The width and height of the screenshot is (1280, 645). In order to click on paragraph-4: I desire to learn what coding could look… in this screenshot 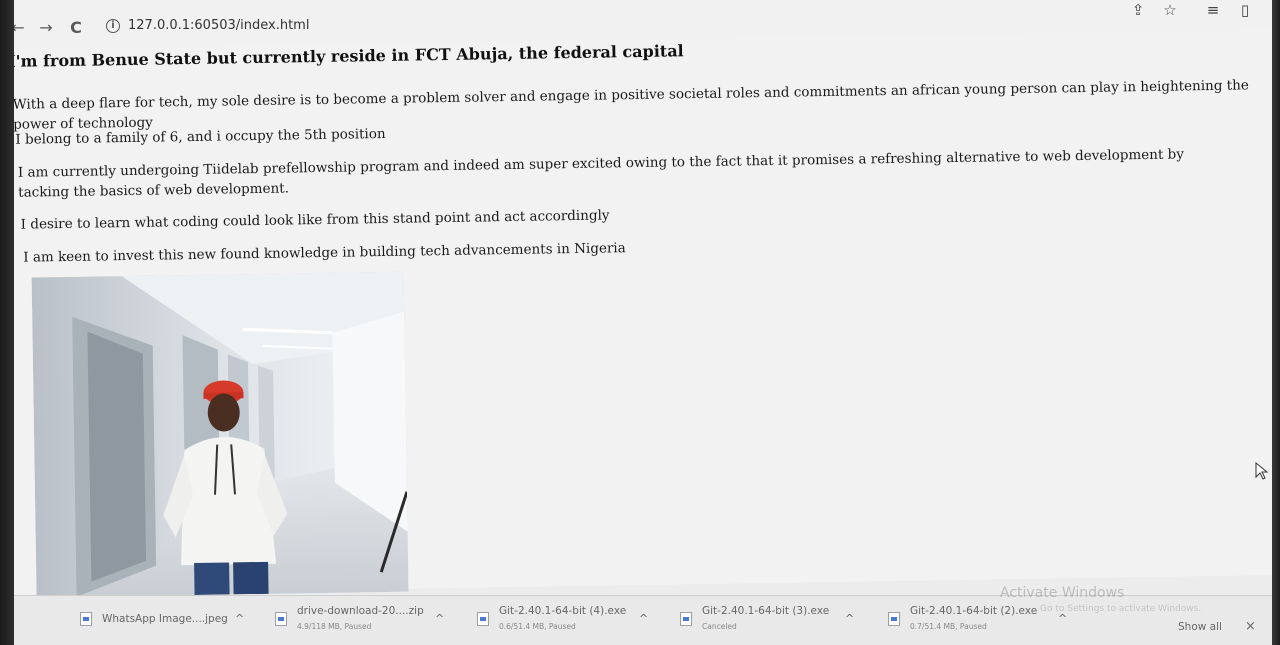, I will do `click(315, 220)`.